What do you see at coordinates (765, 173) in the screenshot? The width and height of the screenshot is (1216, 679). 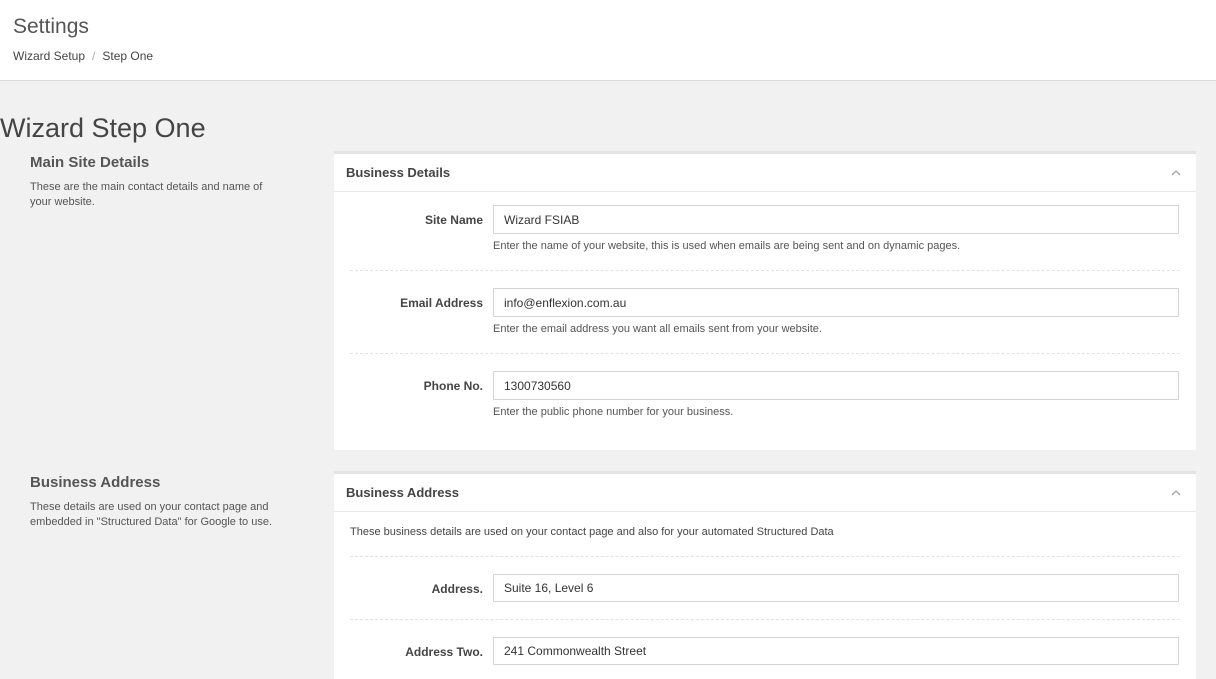 I see `panel-header: Business Details` at bounding box center [765, 173].